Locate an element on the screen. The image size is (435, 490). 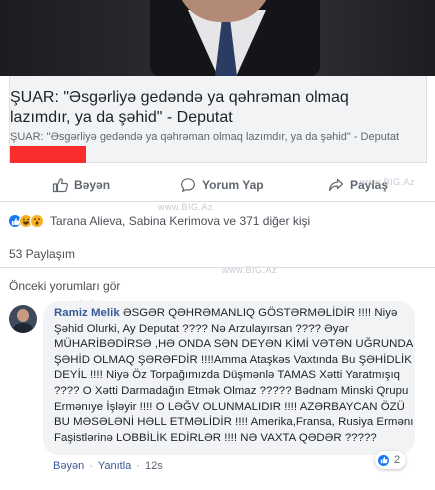
comment-actions: Bəyən · Yanıtla · 12s is located at coordinates (108, 466).